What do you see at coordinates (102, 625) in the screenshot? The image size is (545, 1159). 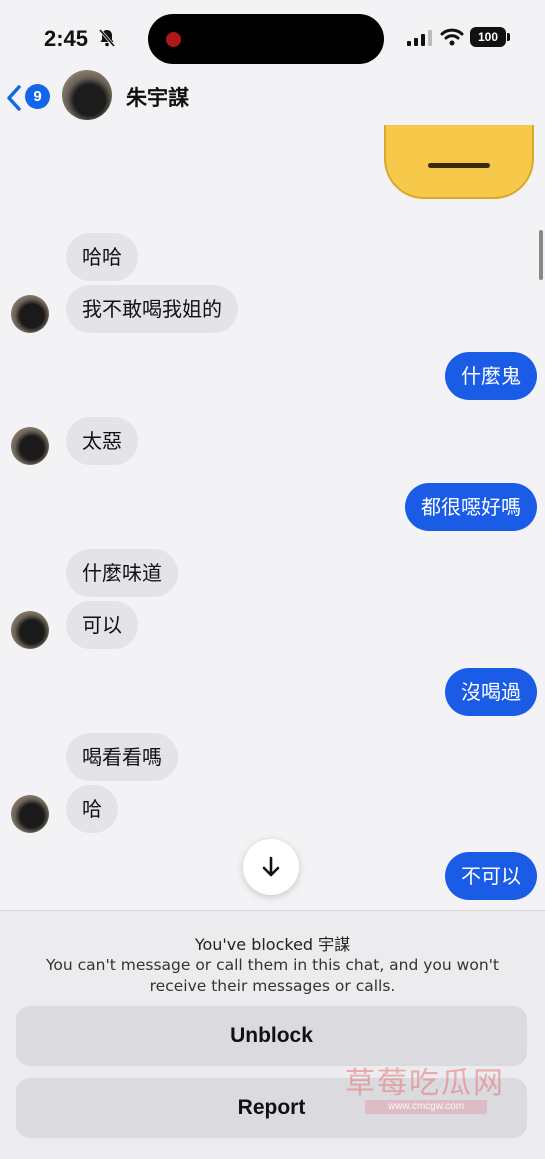 I see `message-bubble-incoming: 可以` at bounding box center [102, 625].